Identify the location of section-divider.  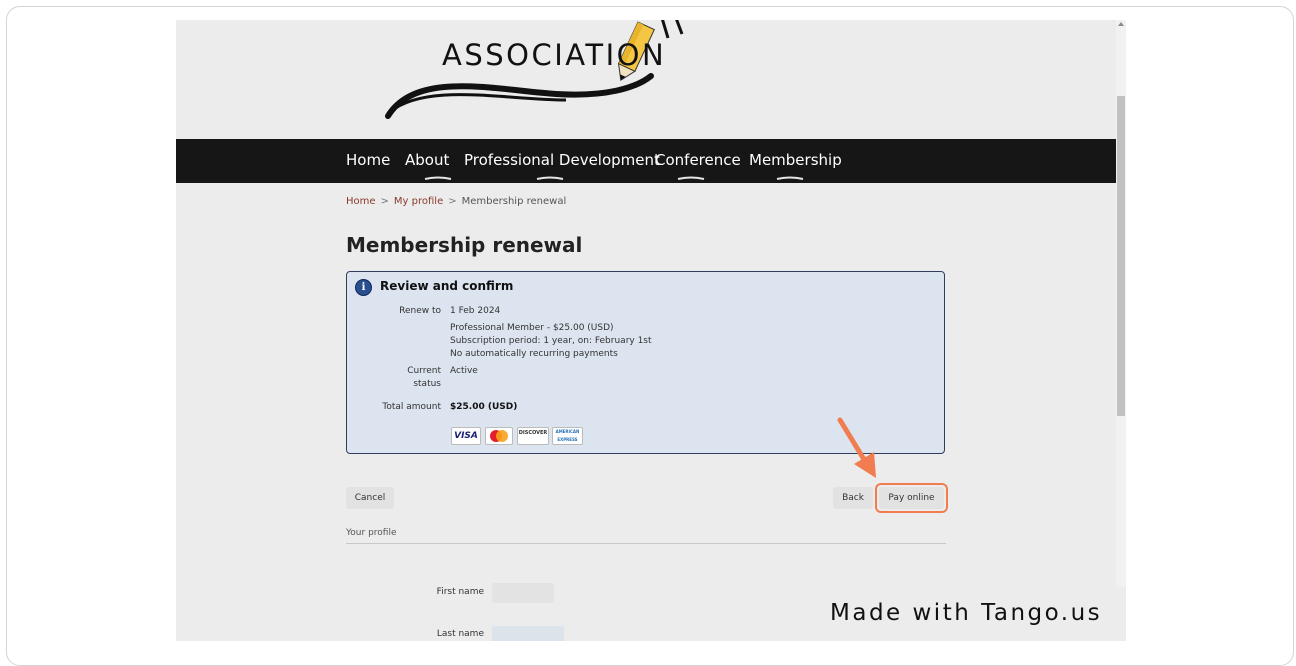
(646, 543).